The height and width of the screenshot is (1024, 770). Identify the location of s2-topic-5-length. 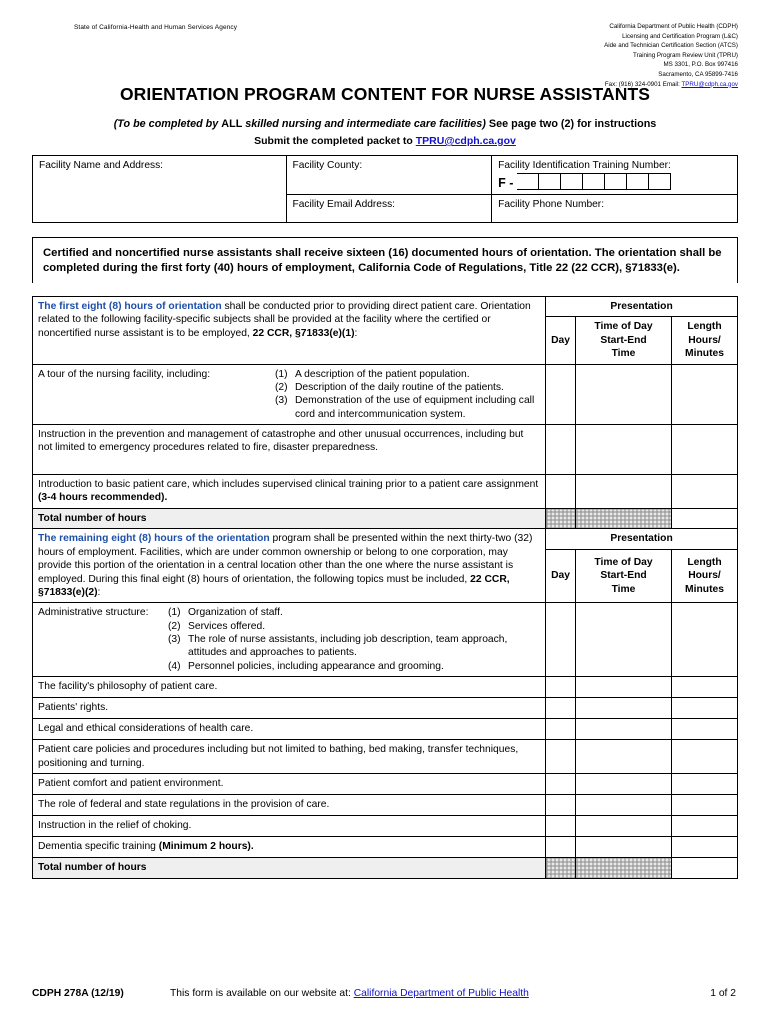
(704, 805).